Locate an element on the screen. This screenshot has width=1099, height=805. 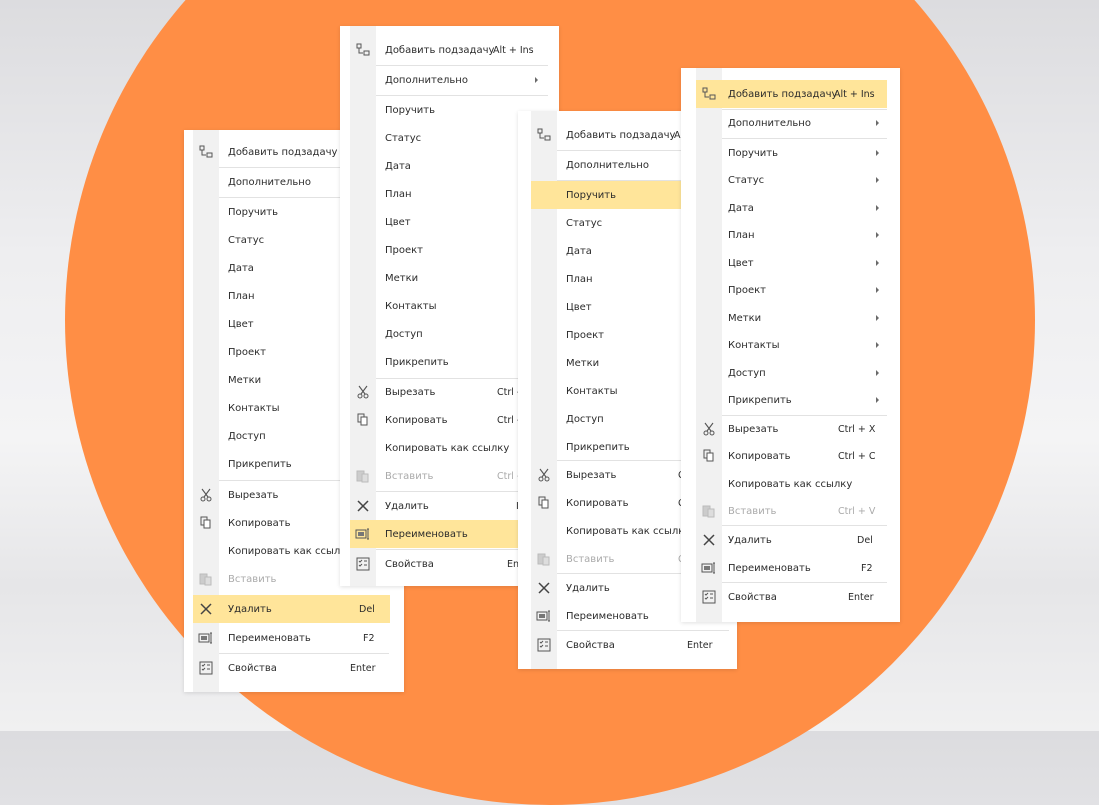
menu-item-attach: Прикрепить is located at coordinates (791, 400).